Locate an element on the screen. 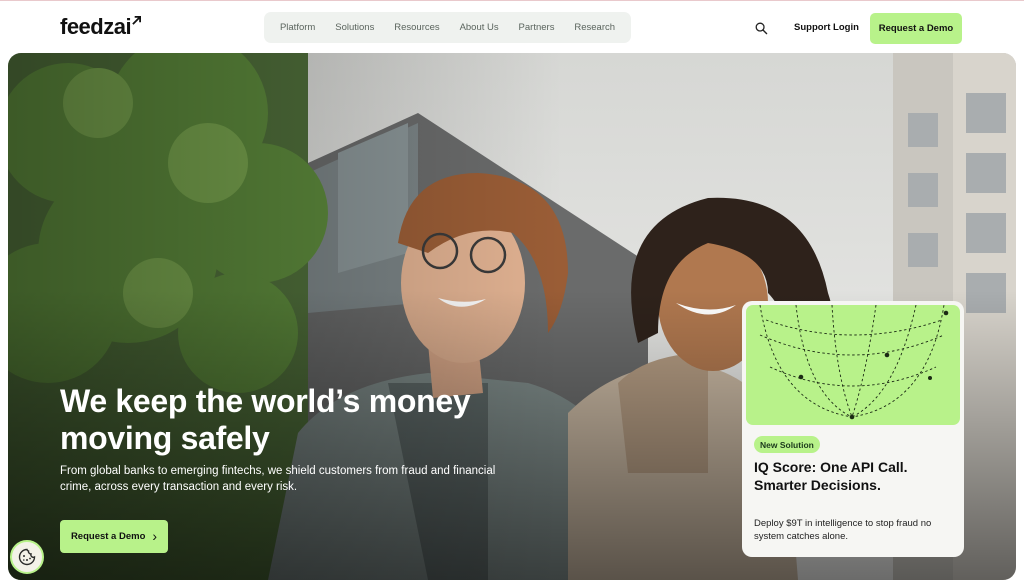 This screenshot has height=582, width=1024. globe-illustration is located at coordinates (853, 365).